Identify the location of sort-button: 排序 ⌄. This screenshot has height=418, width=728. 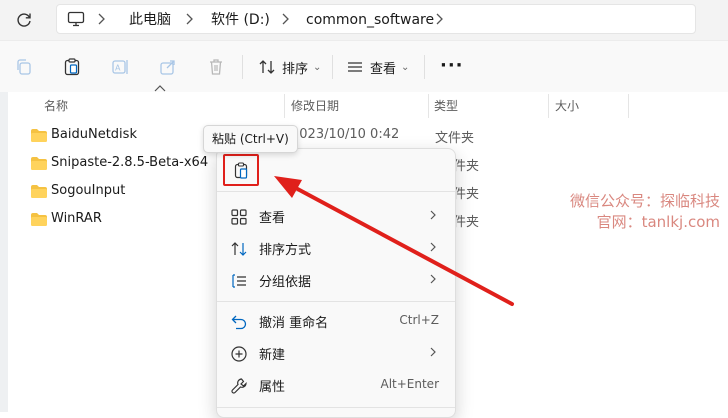
(289, 67).